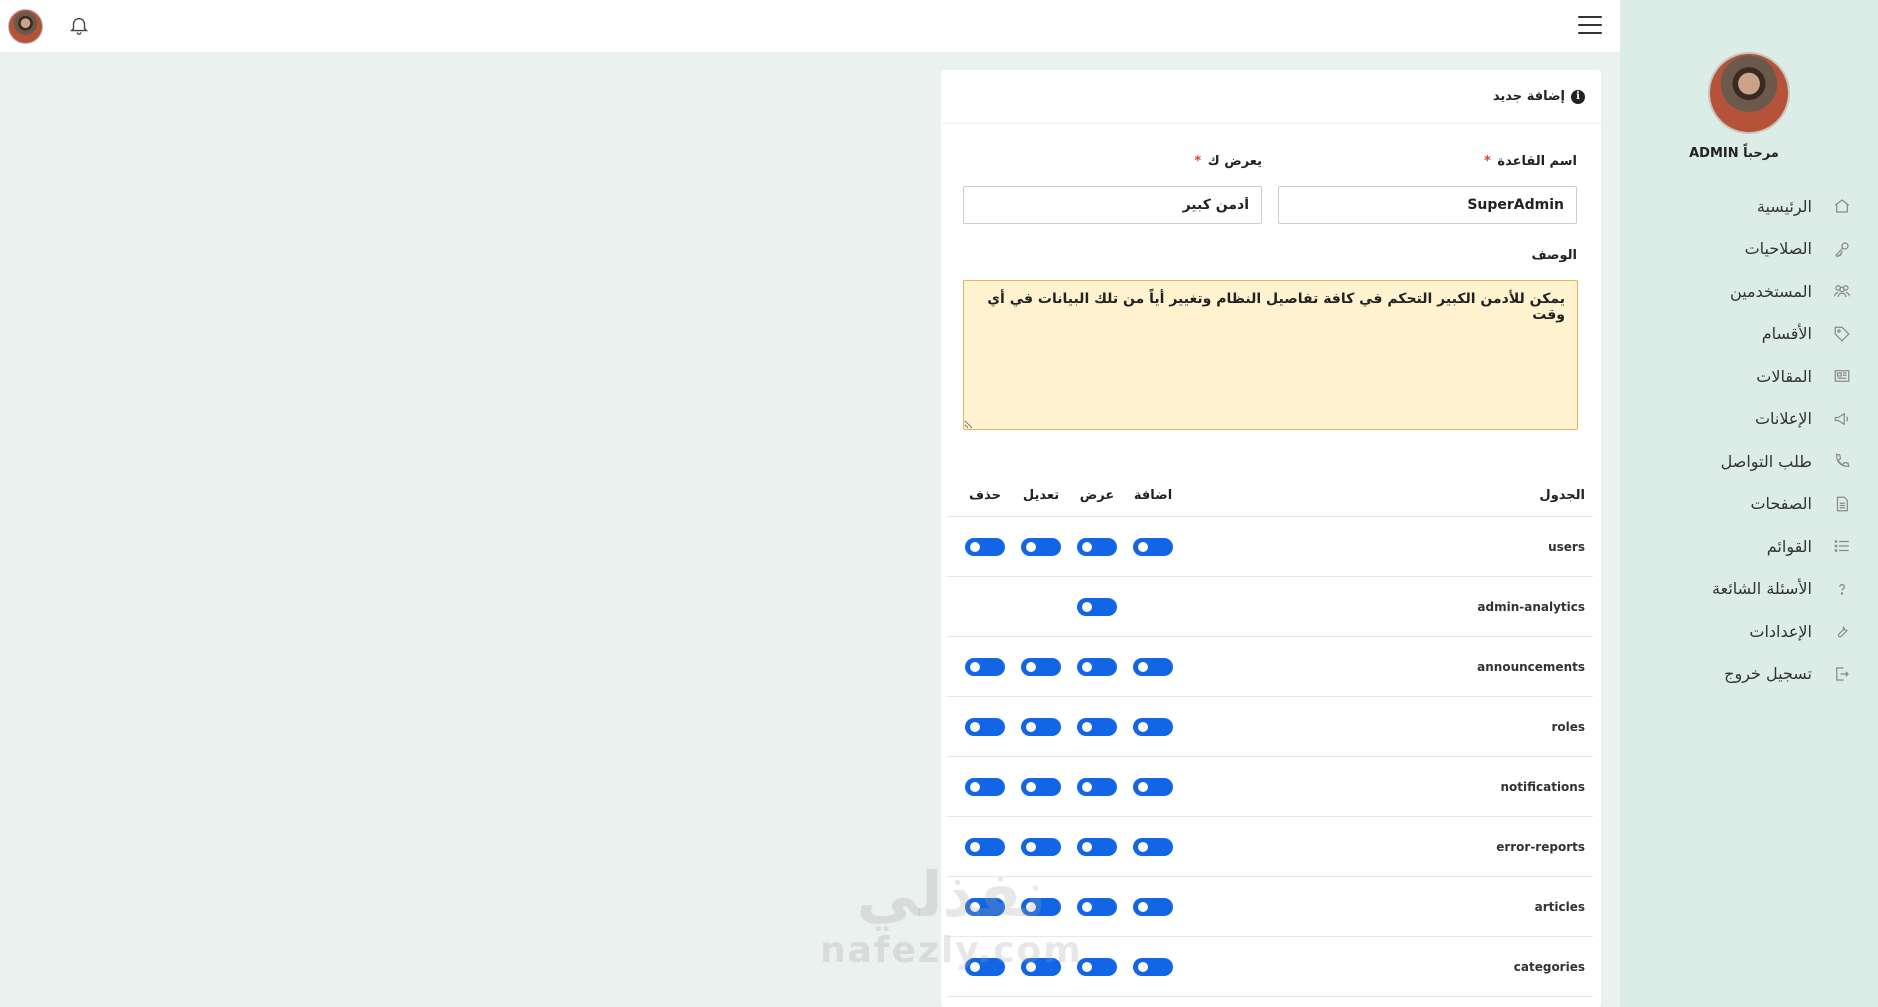 The image size is (1878, 1007). What do you see at coordinates (1112, 205) in the screenshot?
I see `display-name-input` at bounding box center [1112, 205].